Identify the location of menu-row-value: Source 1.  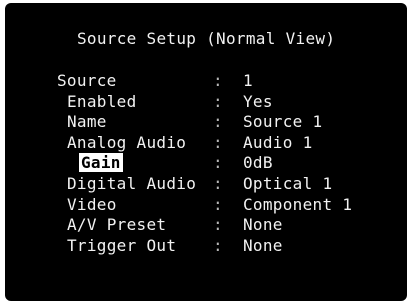
(283, 122).